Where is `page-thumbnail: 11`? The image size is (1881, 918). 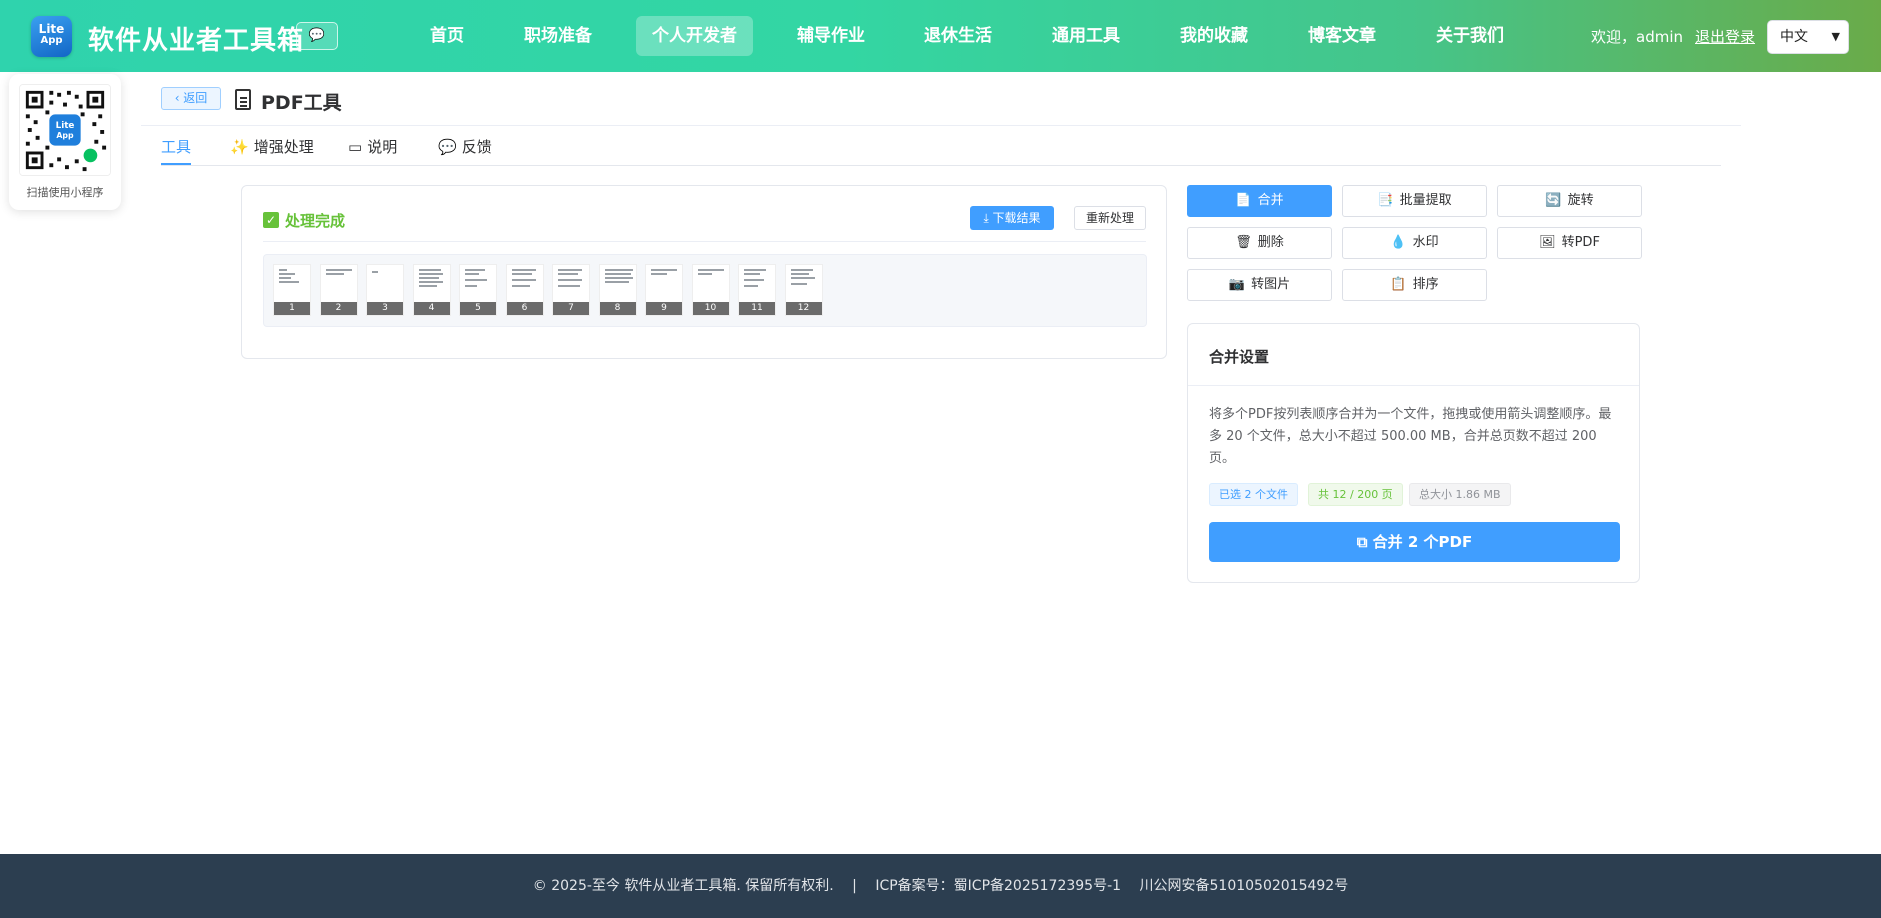
page-thumbnail: 11 is located at coordinates (757, 290).